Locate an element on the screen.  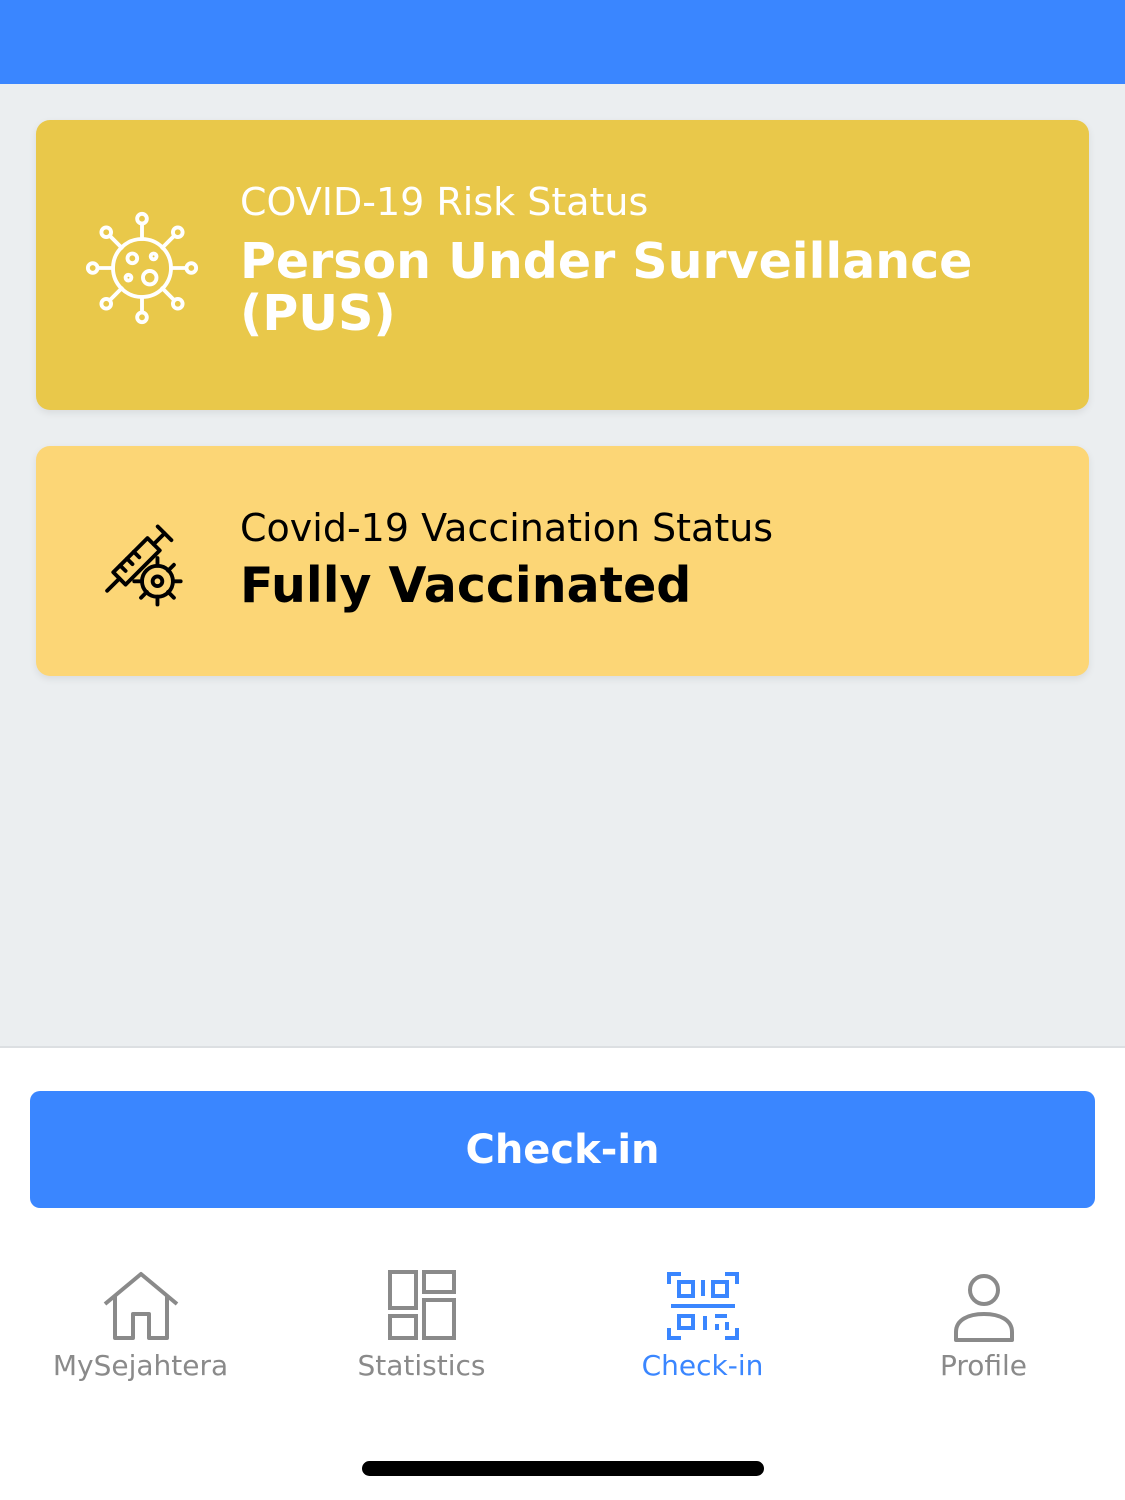
tab-label-mysejahtera: MySejahtera is located at coordinates (140, 1365).